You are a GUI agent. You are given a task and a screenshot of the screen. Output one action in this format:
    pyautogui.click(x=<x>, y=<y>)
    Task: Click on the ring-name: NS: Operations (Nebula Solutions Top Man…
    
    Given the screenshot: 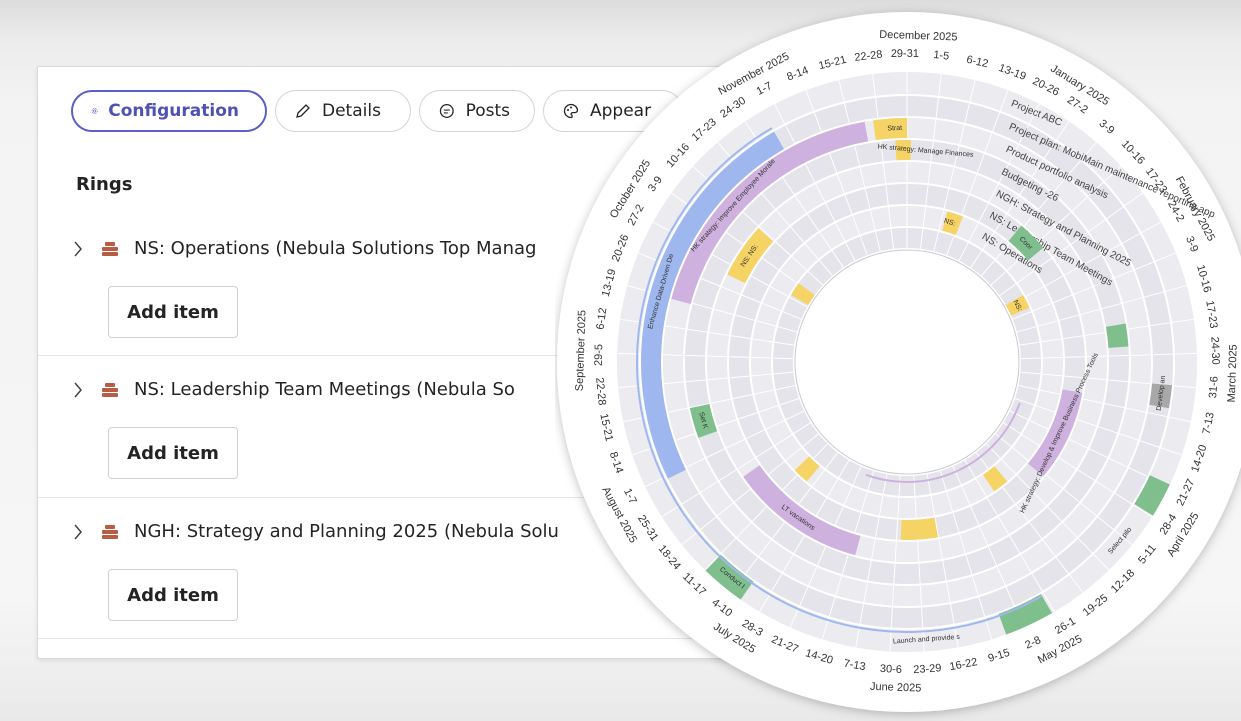 What is the action you would take?
    pyautogui.click(x=335, y=248)
    